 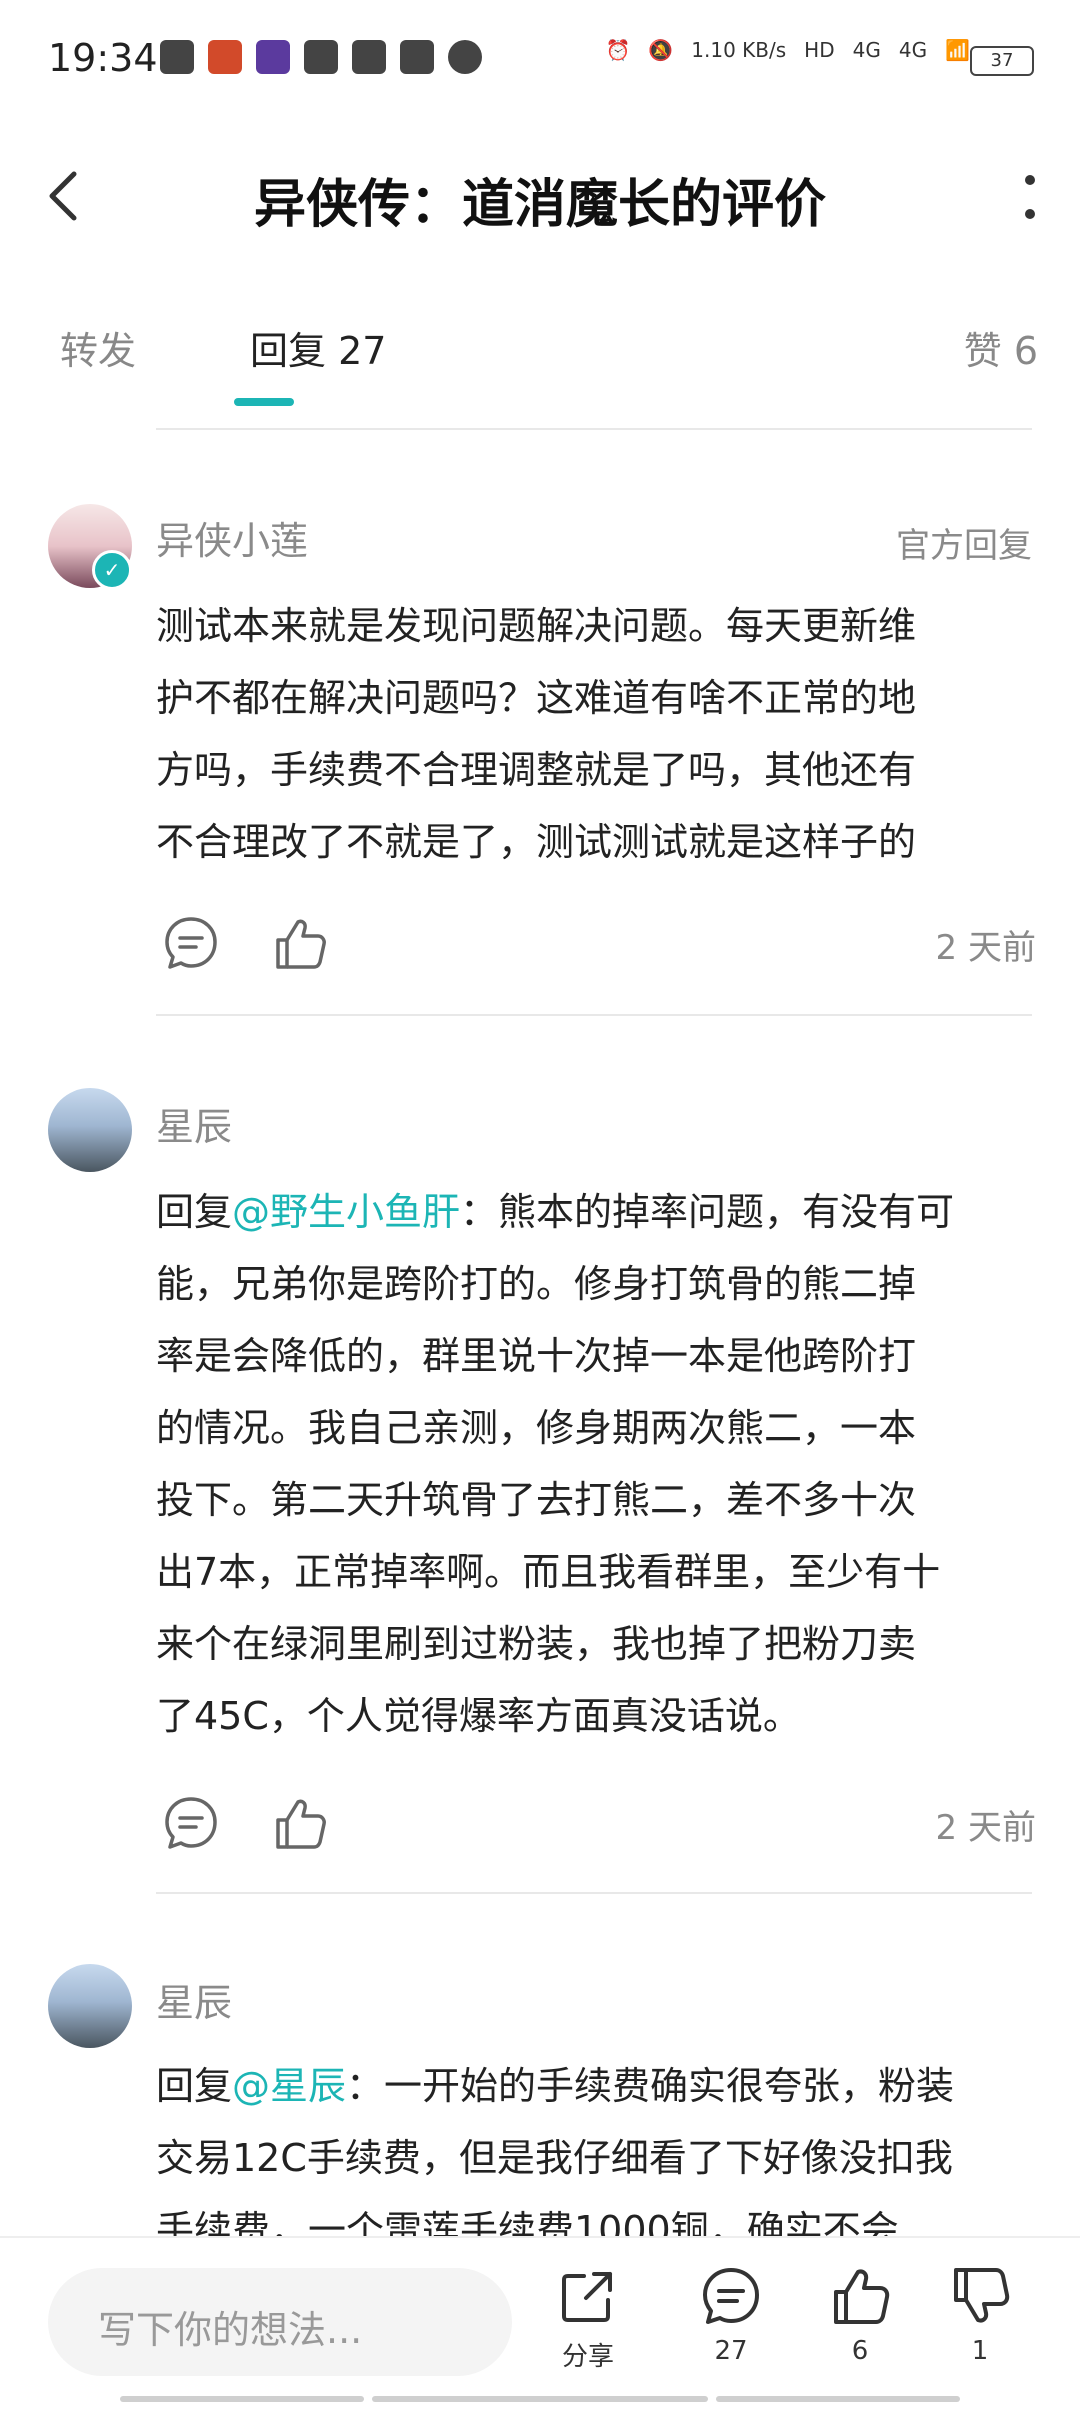 What do you see at coordinates (554, 2158) in the screenshot?
I see `comment-line: 交易12C手续费，但是我仔细看了下好像没扣我` at bounding box center [554, 2158].